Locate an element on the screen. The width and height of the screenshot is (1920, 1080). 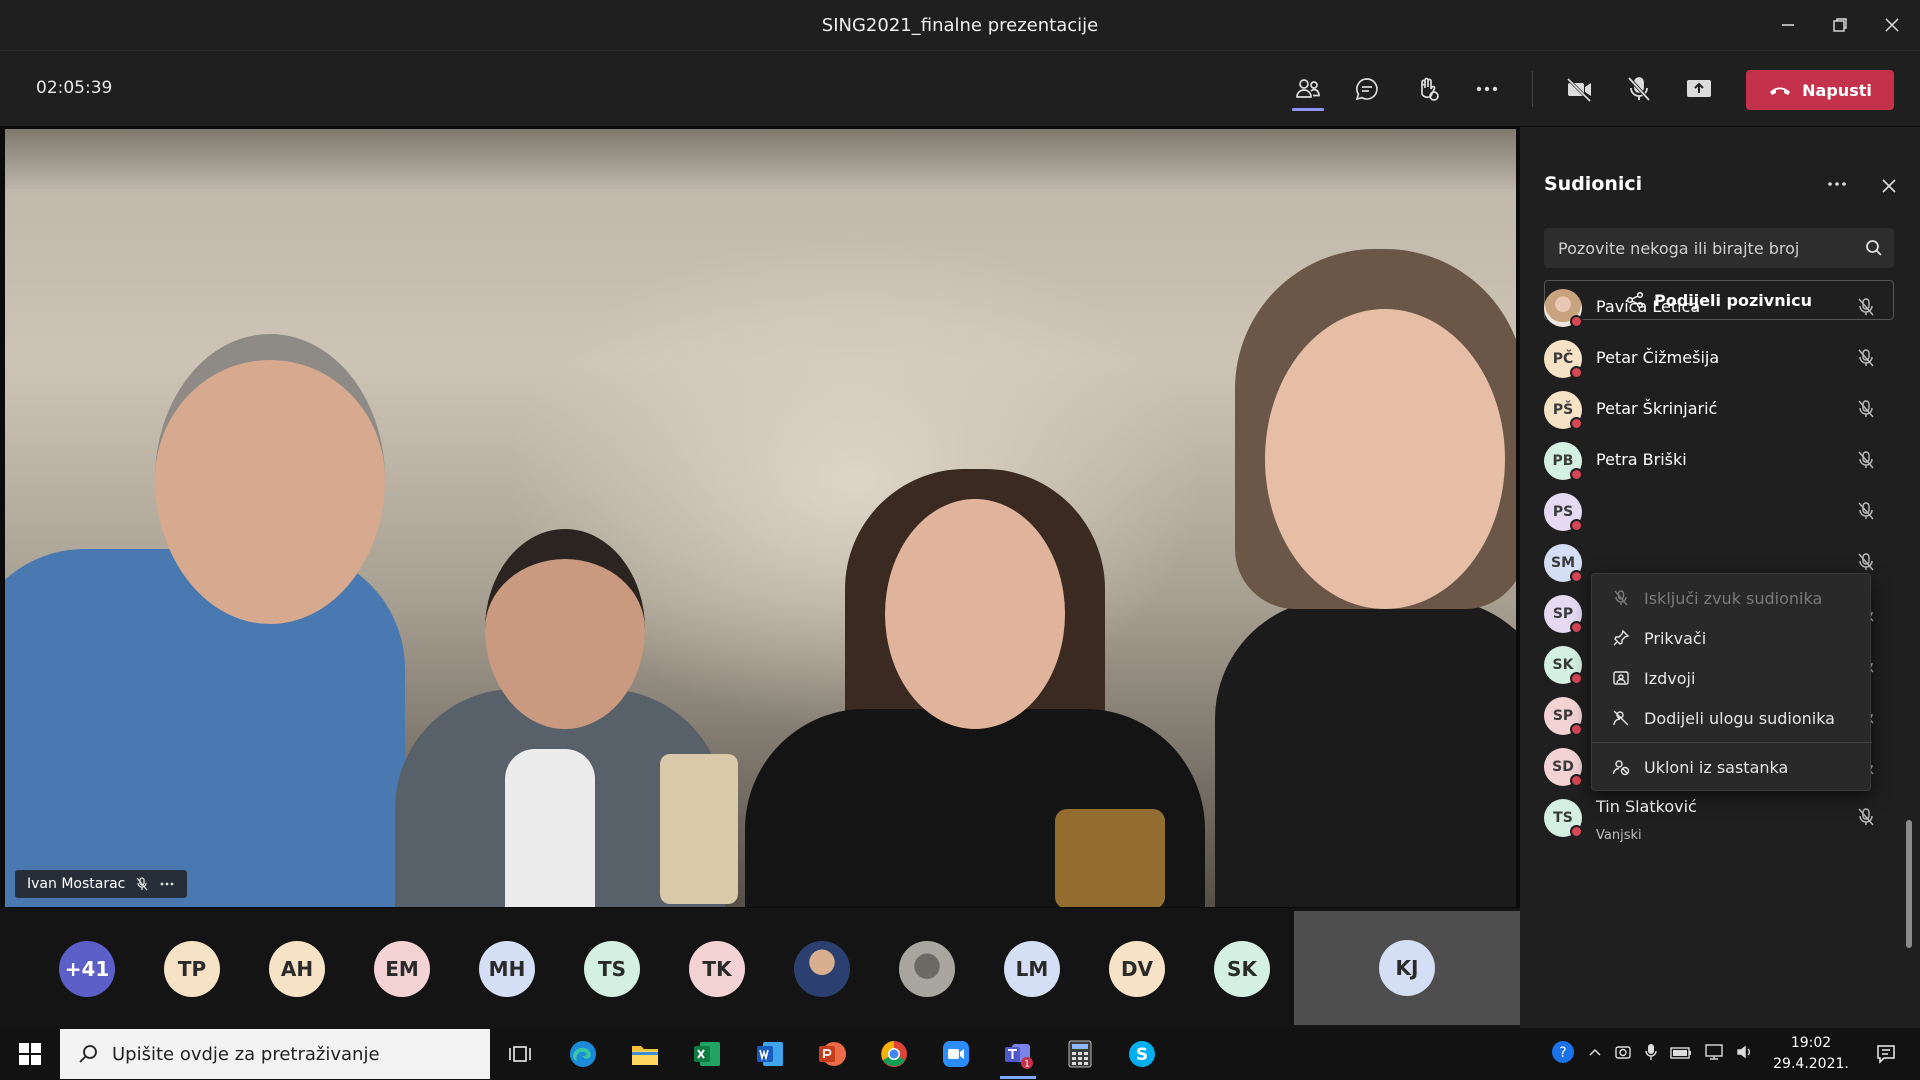
video-tile-kj: KJ is located at coordinates (1407, 968).